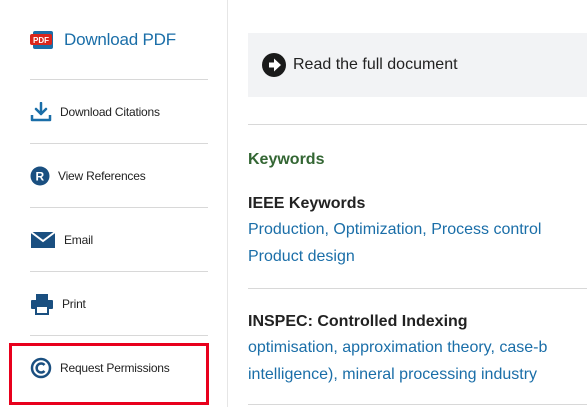 The width and height of the screenshot is (587, 407). What do you see at coordinates (119, 304) in the screenshot?
I see `print-button: Print` at bounding box center [119, 304].